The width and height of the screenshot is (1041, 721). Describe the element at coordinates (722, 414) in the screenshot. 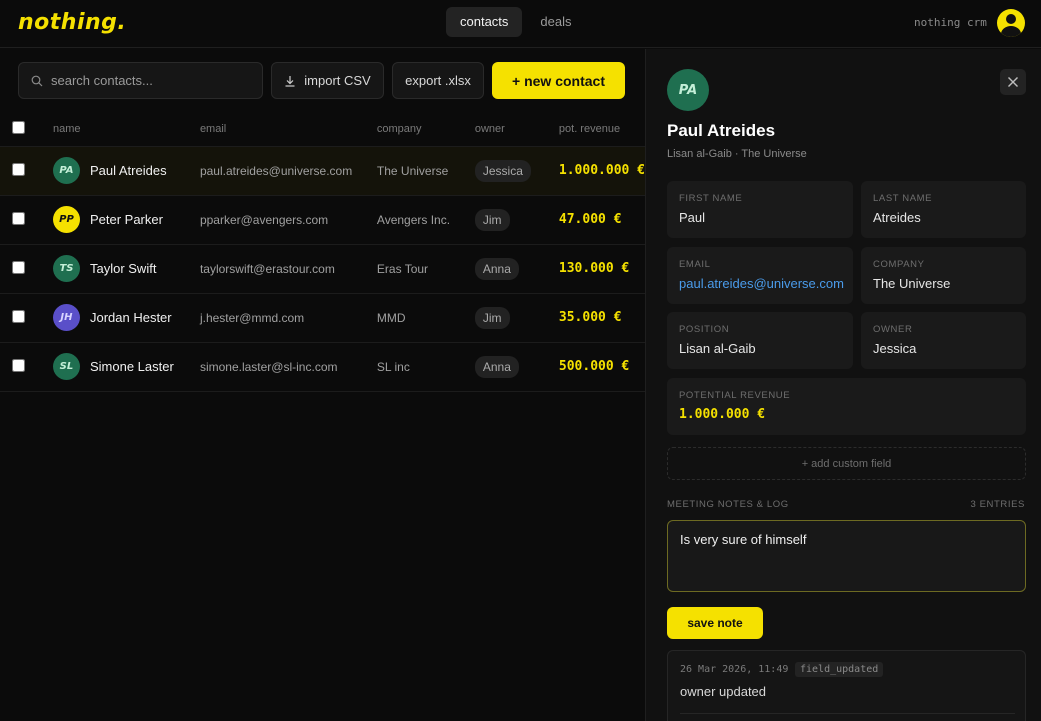

I see `field-value: 1.000.000 €` at that location.